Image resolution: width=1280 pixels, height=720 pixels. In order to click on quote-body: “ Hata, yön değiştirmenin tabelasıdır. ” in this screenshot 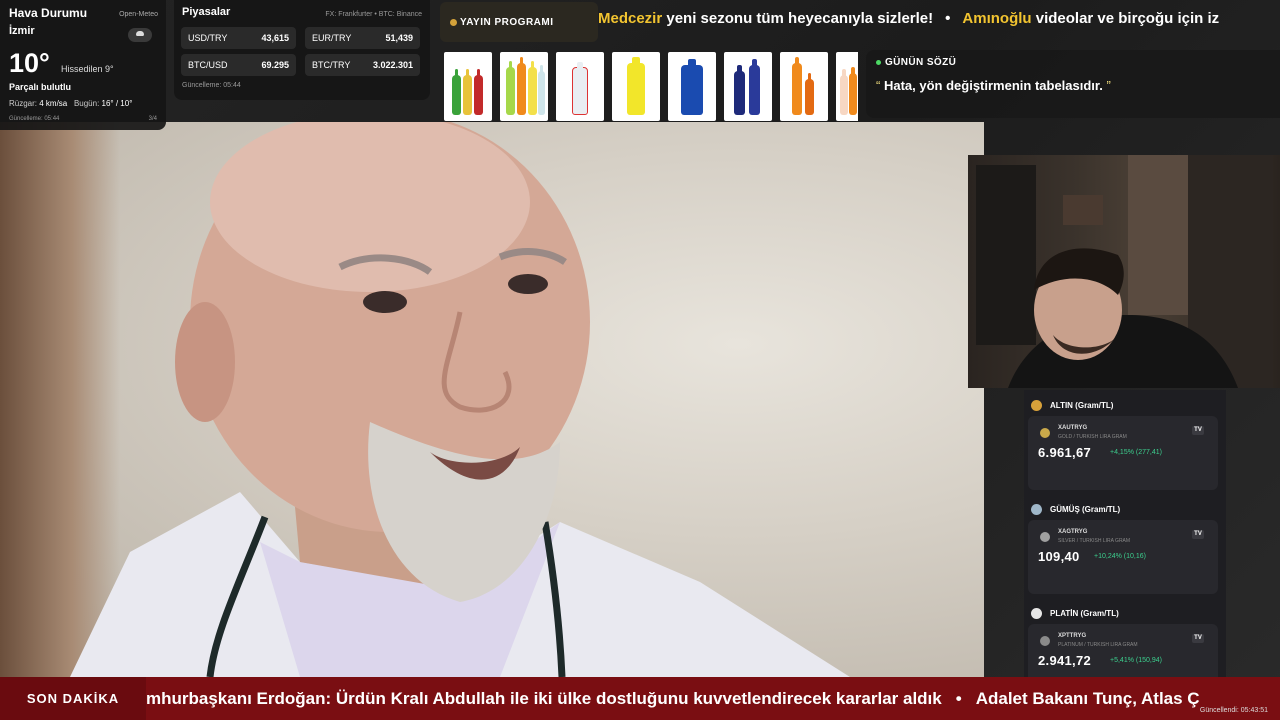, I will do `click(1073, 85)`.